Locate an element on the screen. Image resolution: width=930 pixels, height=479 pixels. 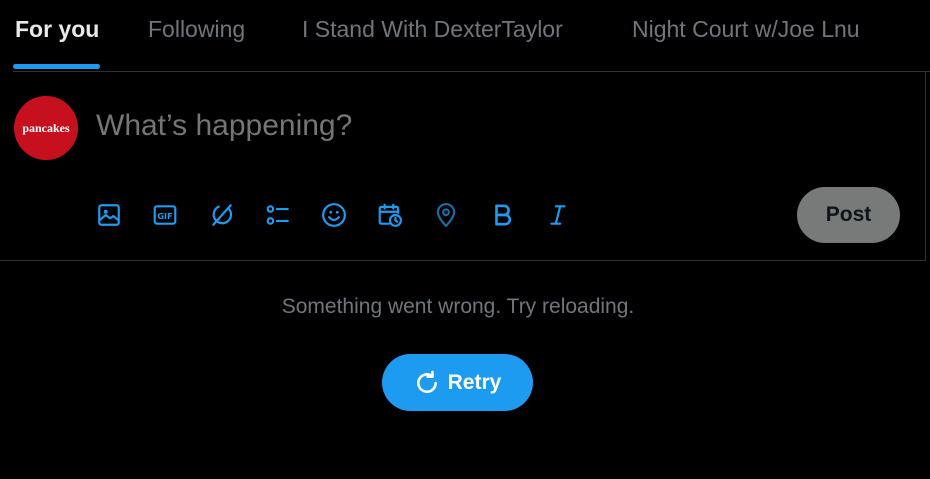
compose-input is located at coordinates (421, 126).